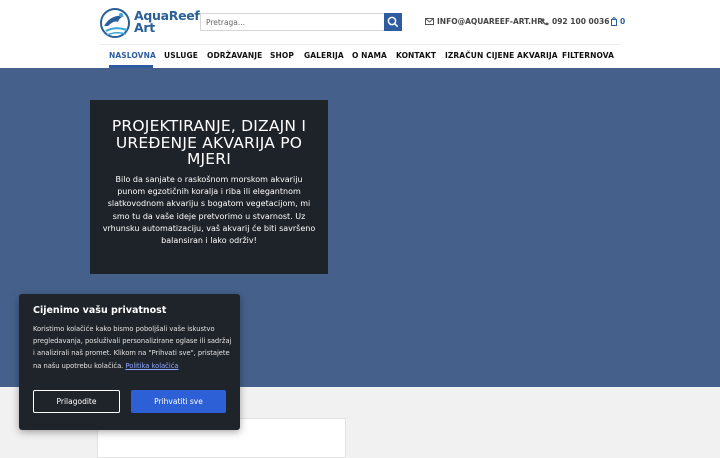 The width and height of the screenshot is (720, 458). What do you see at coordinates (623, 21) in the screenshot?
I see `cart-count: 0` at bounding box center [623, 21].